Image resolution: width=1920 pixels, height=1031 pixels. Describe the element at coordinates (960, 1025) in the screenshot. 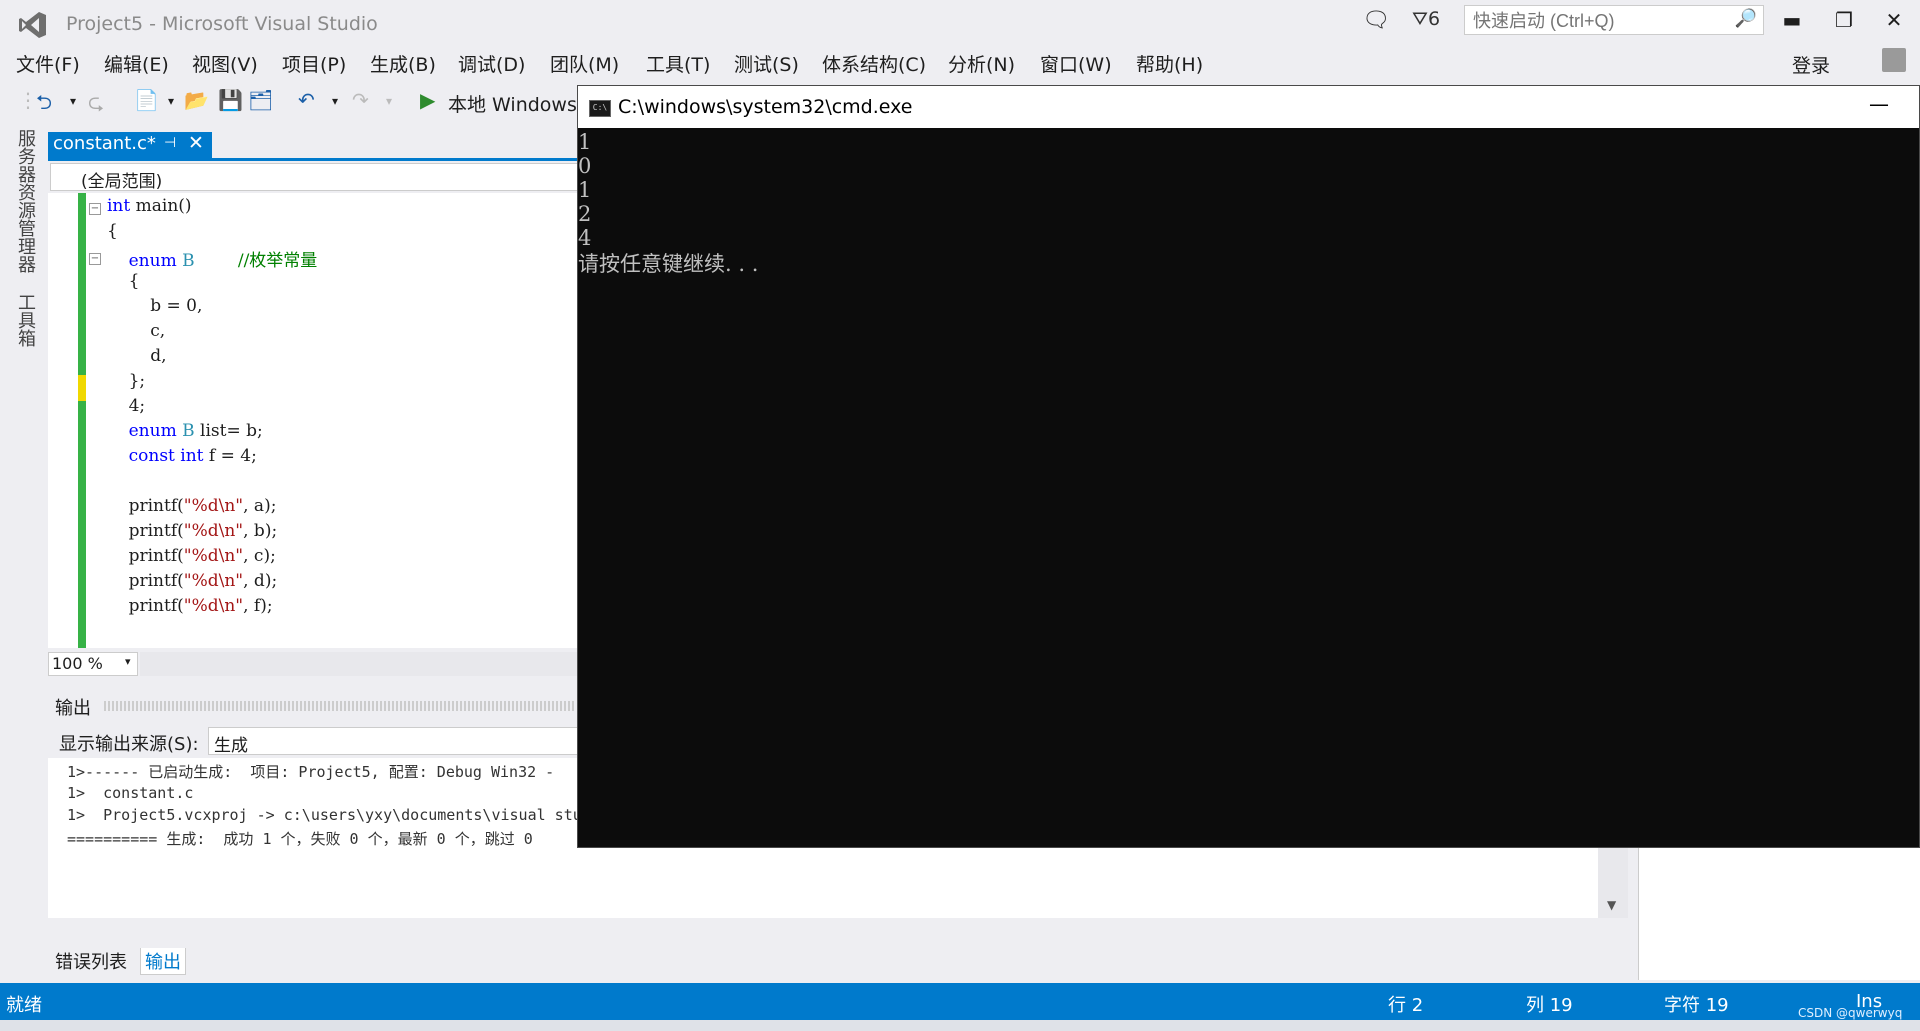

I see `taskbar` at that location.